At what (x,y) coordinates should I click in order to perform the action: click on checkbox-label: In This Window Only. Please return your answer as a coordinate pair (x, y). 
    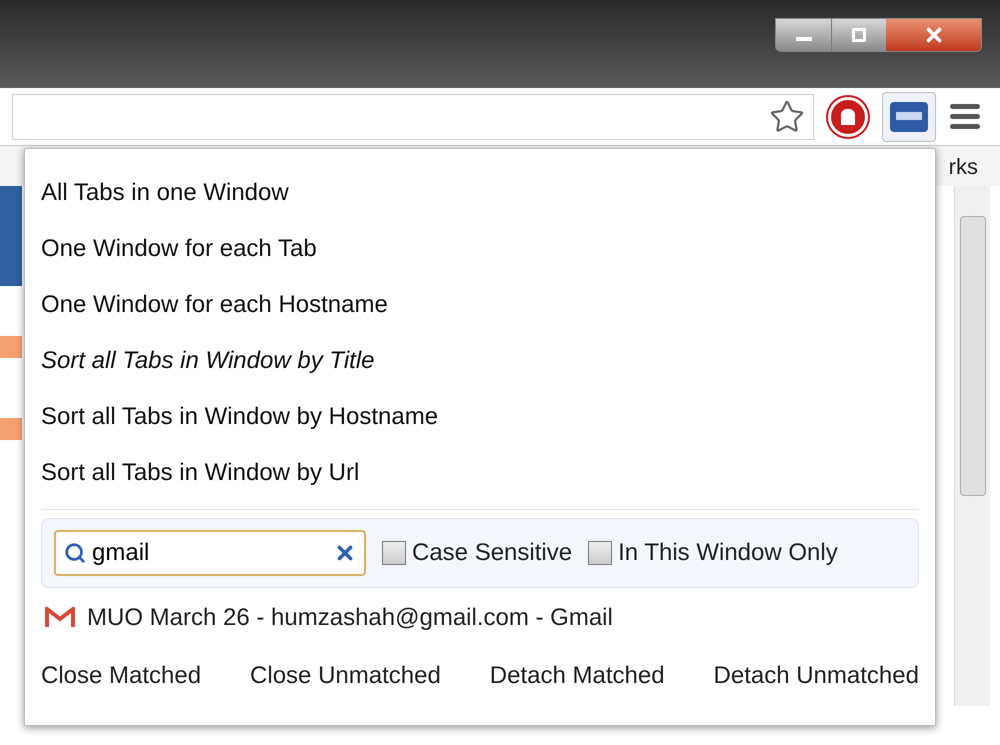
    Looking at the image, I should click on (728, 553).